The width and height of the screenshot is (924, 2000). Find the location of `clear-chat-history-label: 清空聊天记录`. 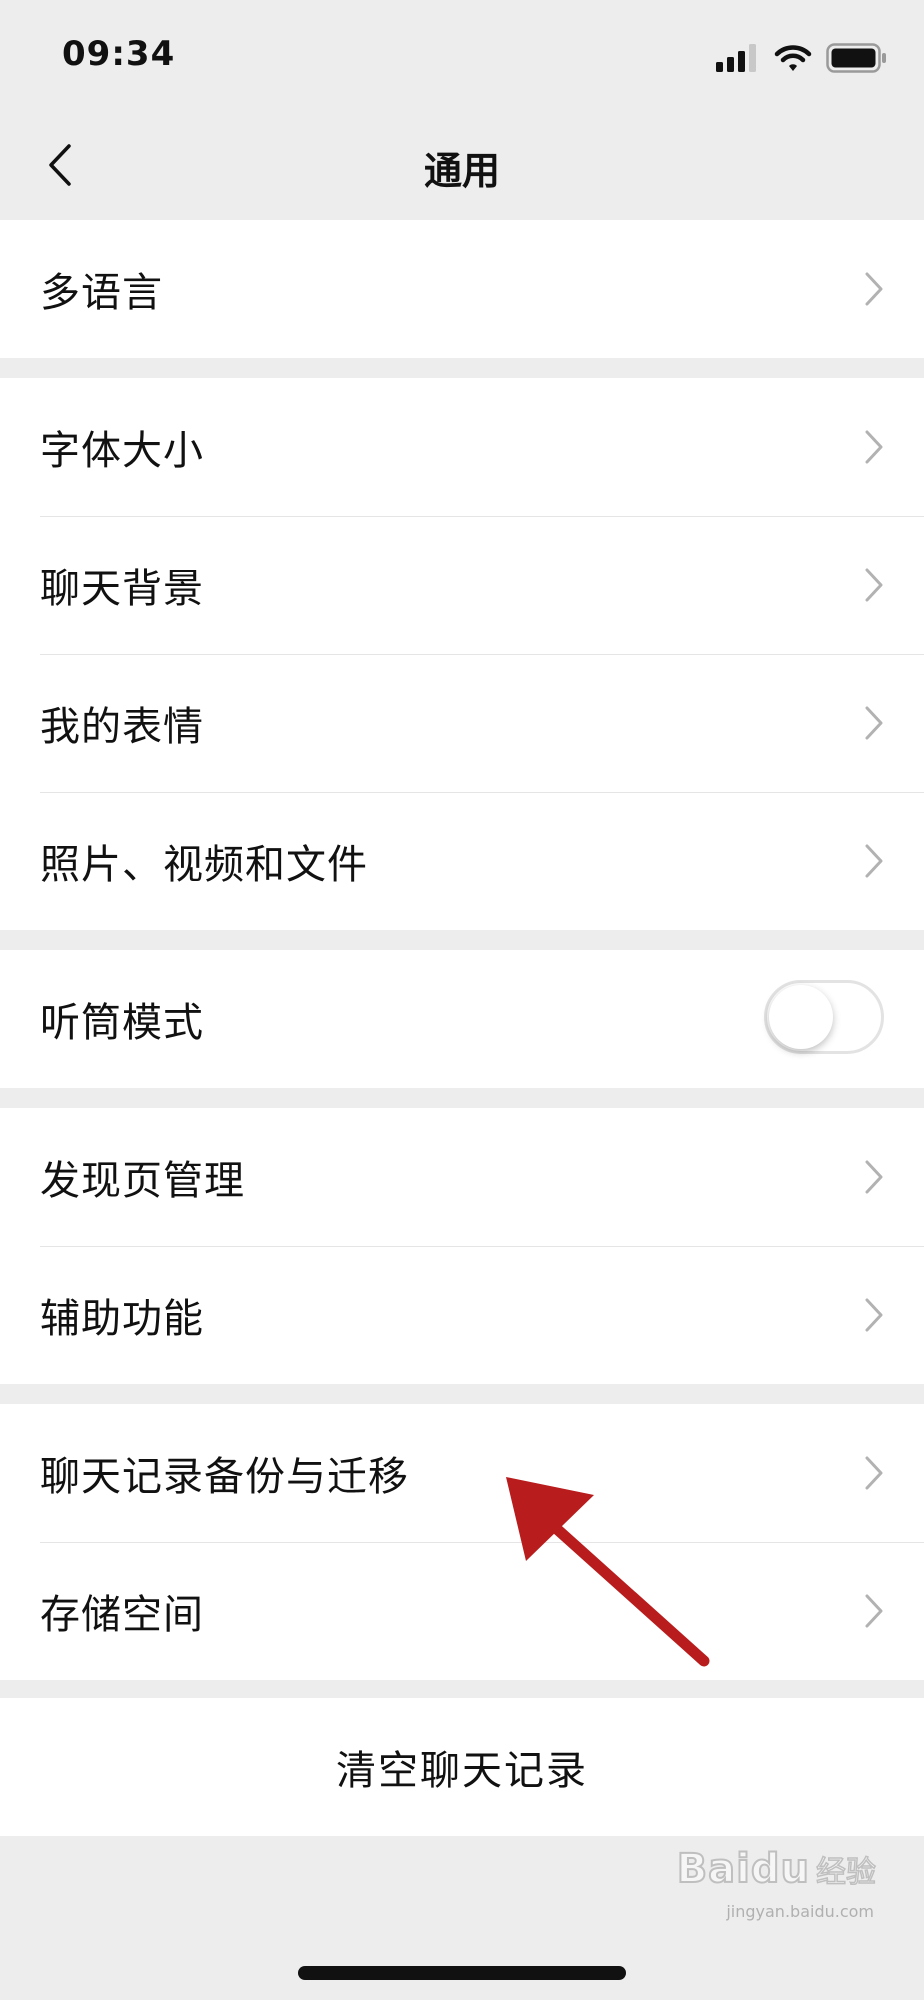

clear-chat-history-label: 清空聊天记录 is located at coordinates (462, 1771).